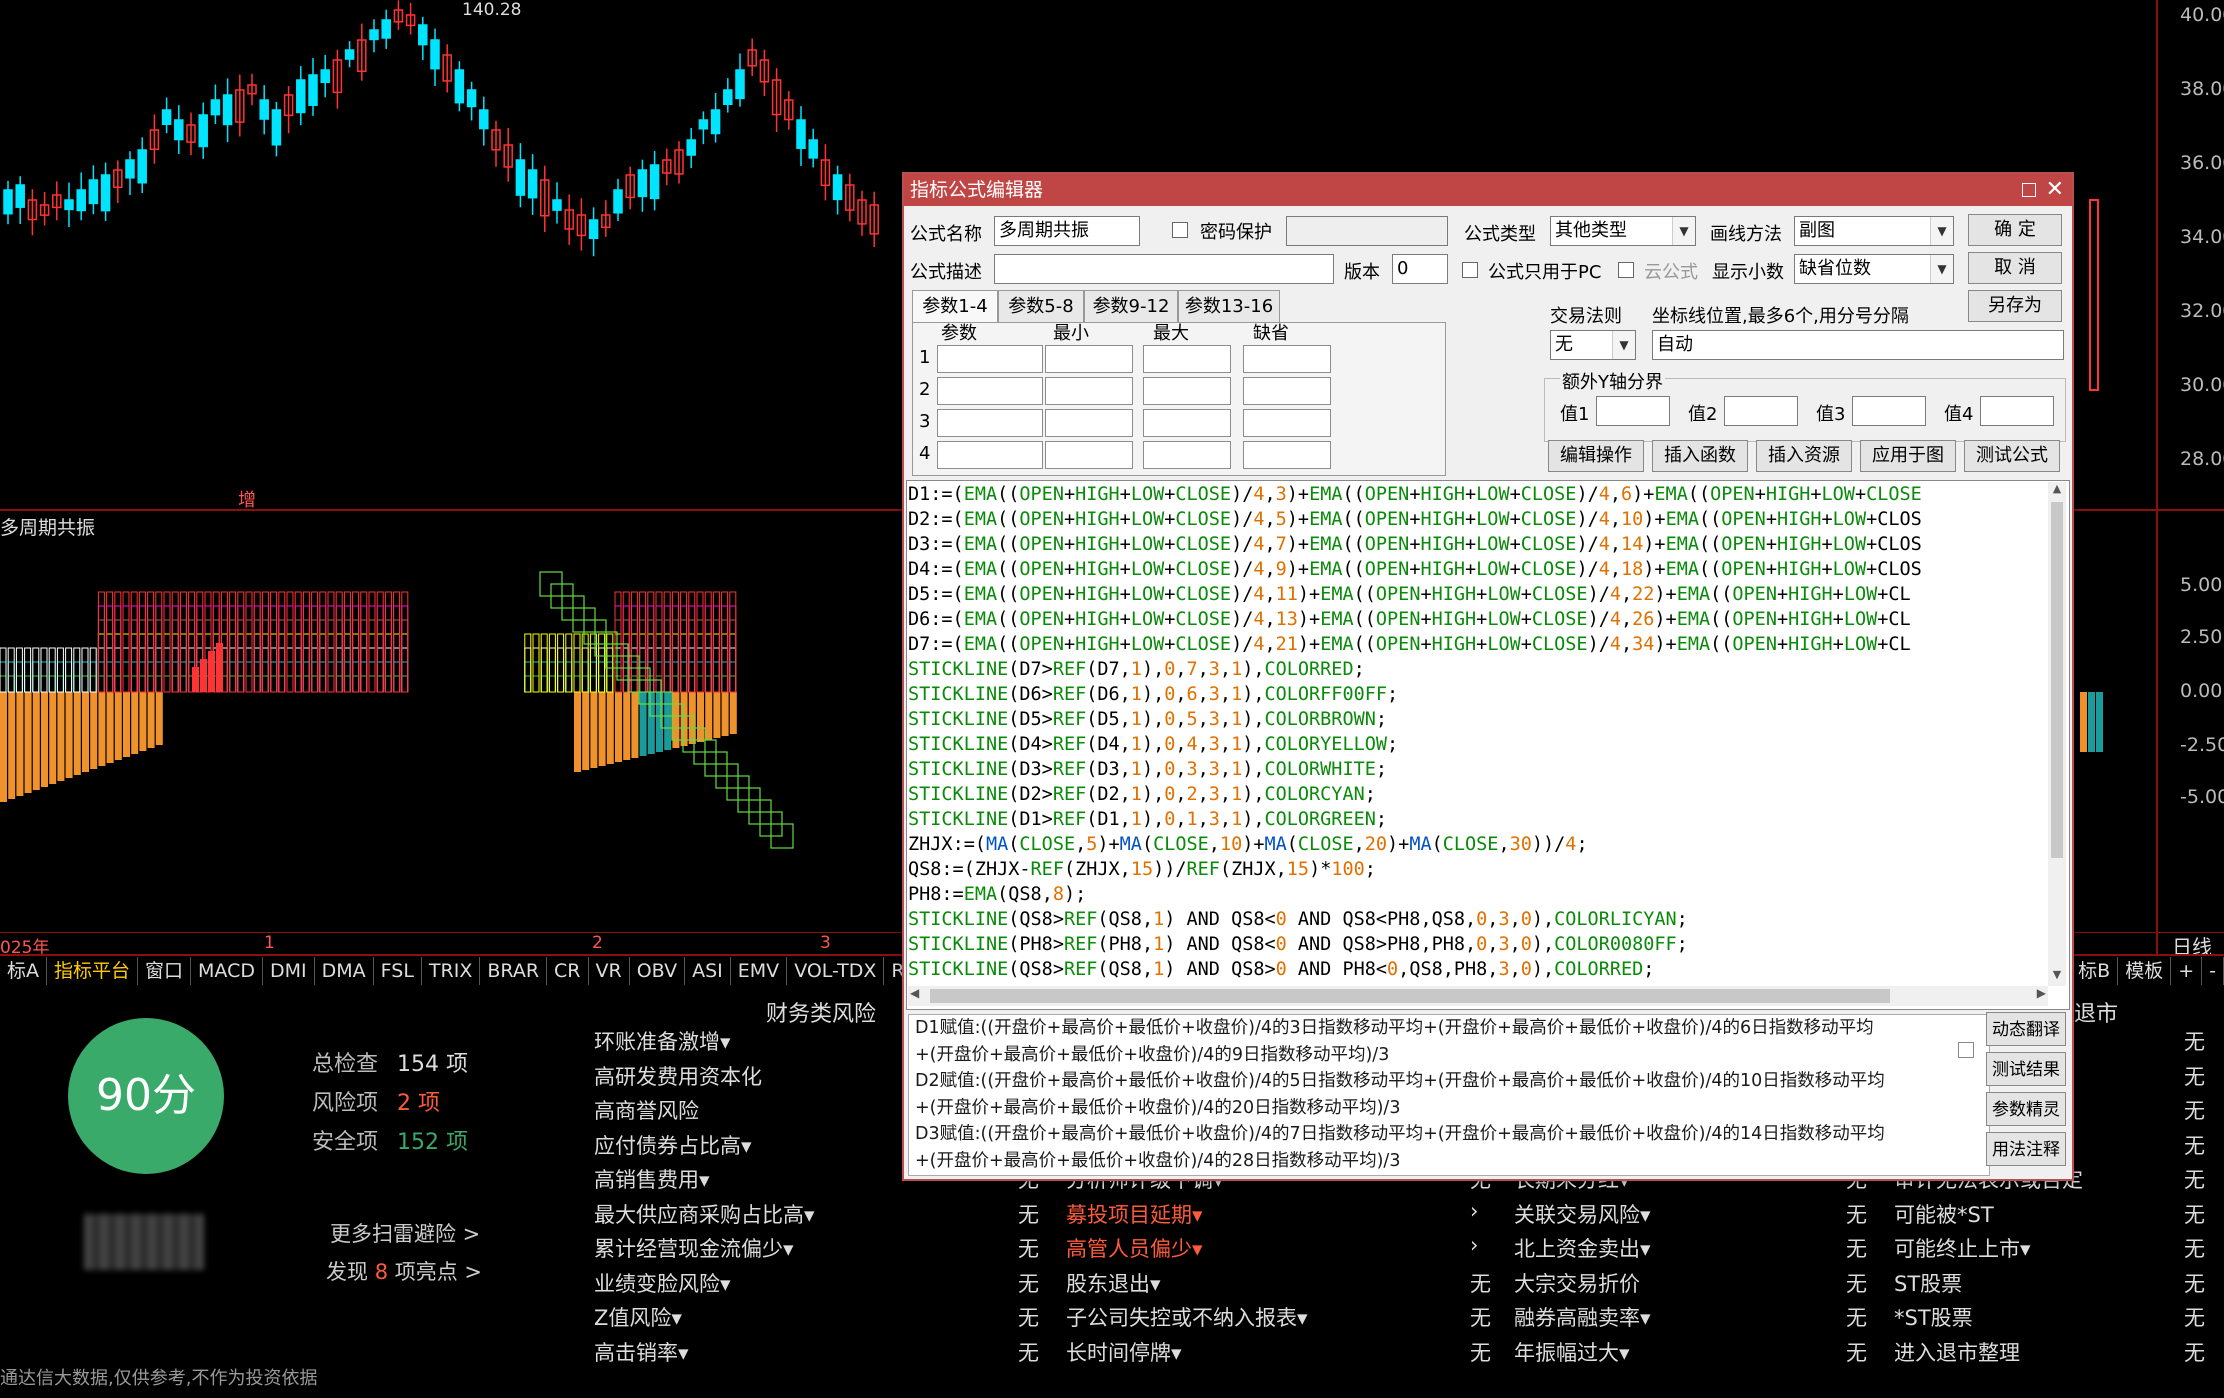 This screenshot has height=1398, width=2224. What do you see at coordinates (1966, 1050) in the screenshot?
I see `desc-scroll-toggle` at bounding box center [1966, 1050].